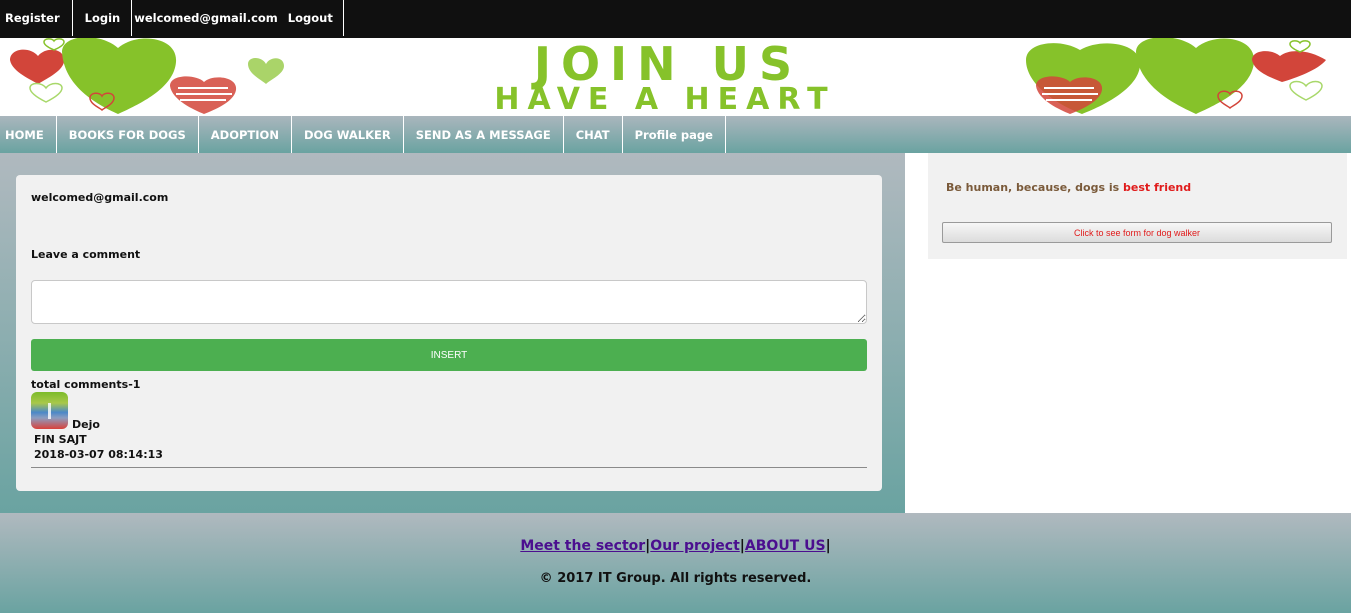 This screenshot has width=1351, height=613. Describe the element at coordinates (675, 19) in the screenshot. I see `top-bar: Register Login welcomed@gmail.com Logout` at that location.